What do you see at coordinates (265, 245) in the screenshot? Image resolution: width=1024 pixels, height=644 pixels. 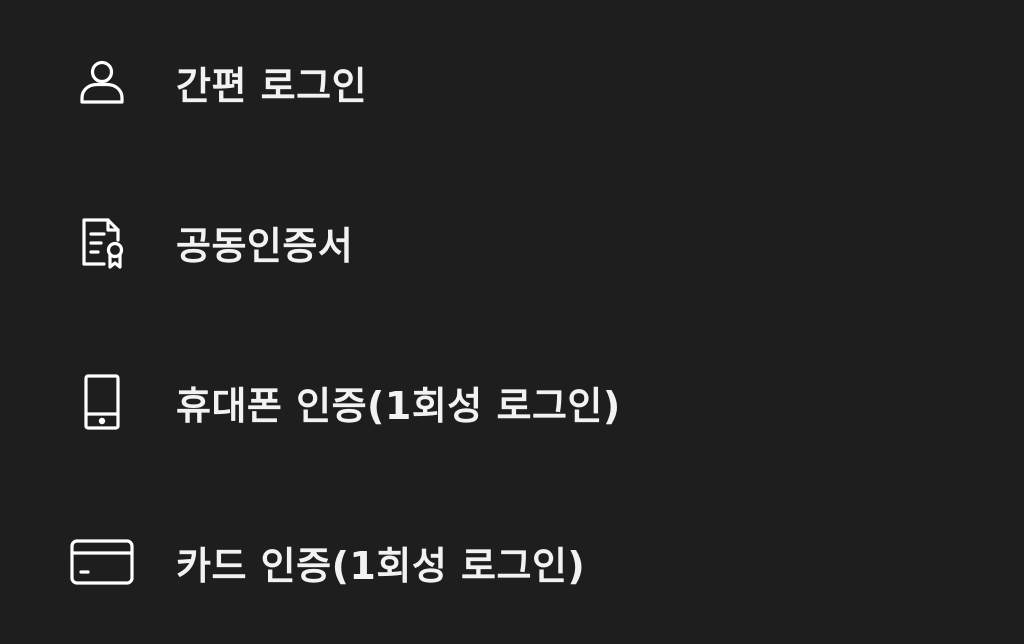 I see `menu-item-label: 공동인증서` at bounding box center [265, 245].